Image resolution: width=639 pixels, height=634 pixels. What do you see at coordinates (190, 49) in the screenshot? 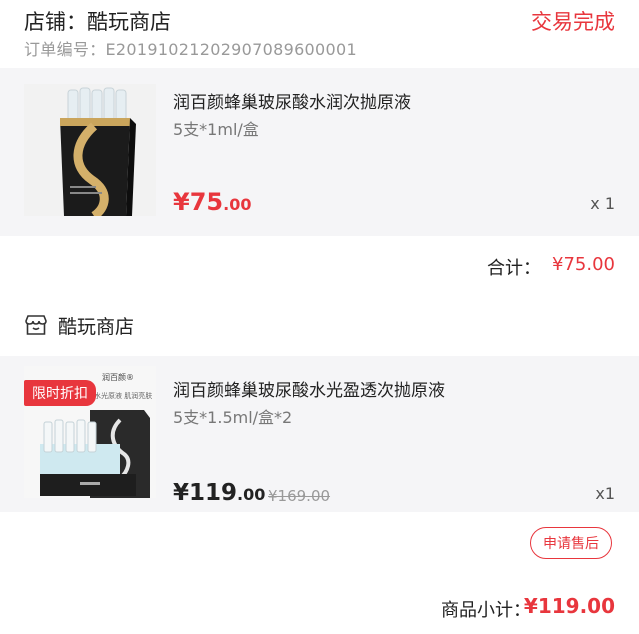
I see `order-number: 订单编号：E20191021202907089600001` at bounding box center [190, 49].